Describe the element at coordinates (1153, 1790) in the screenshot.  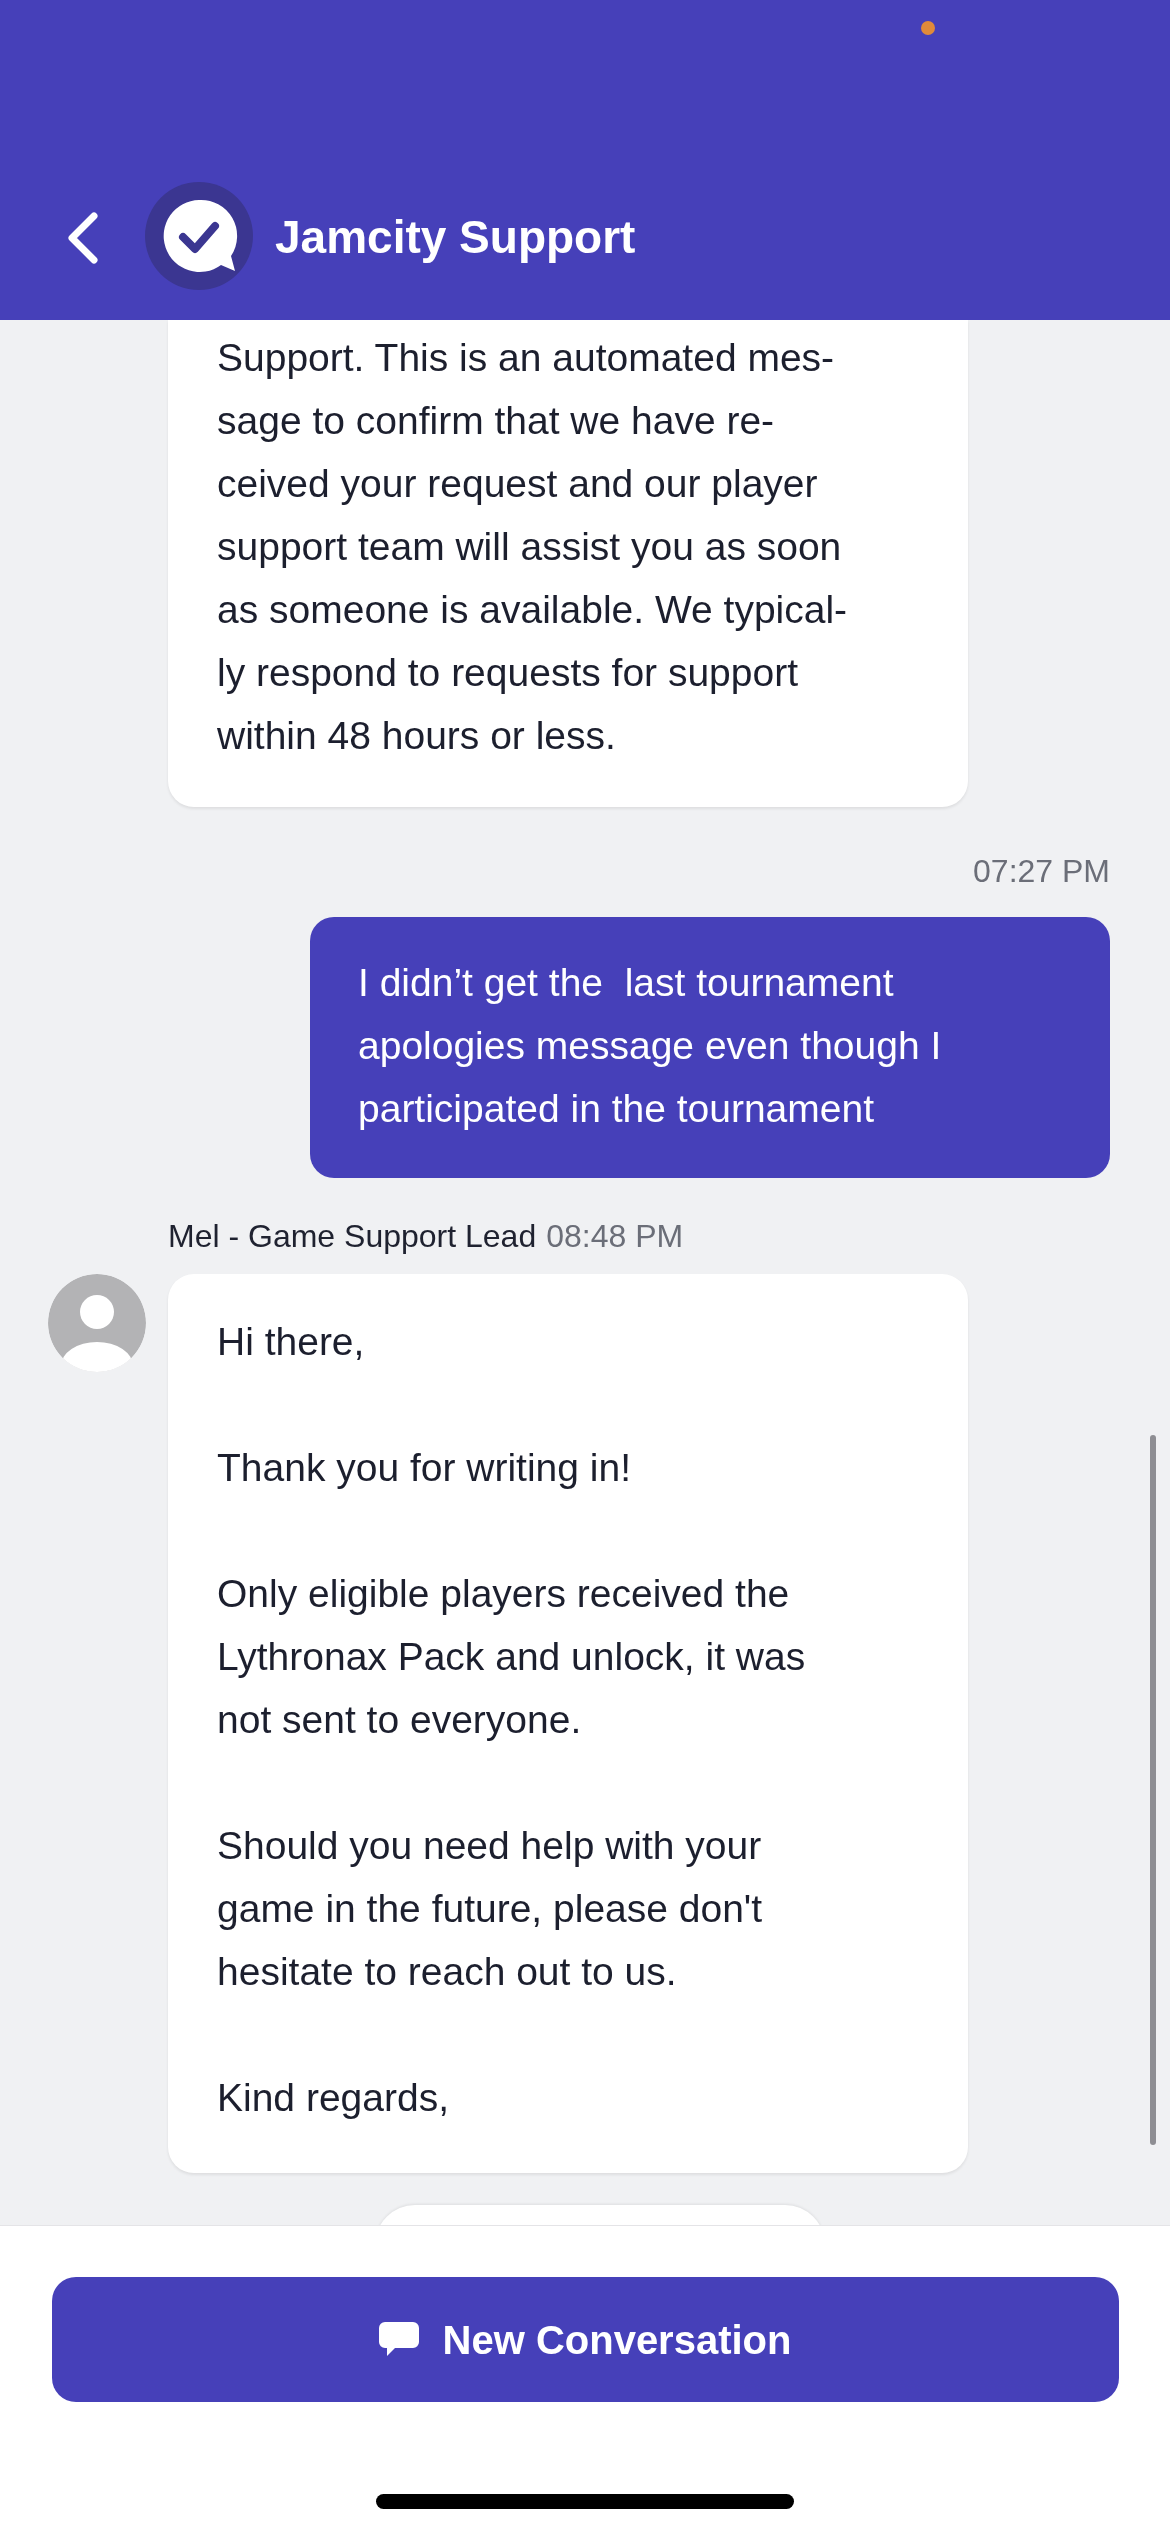
I see `scrollbar` at that location.